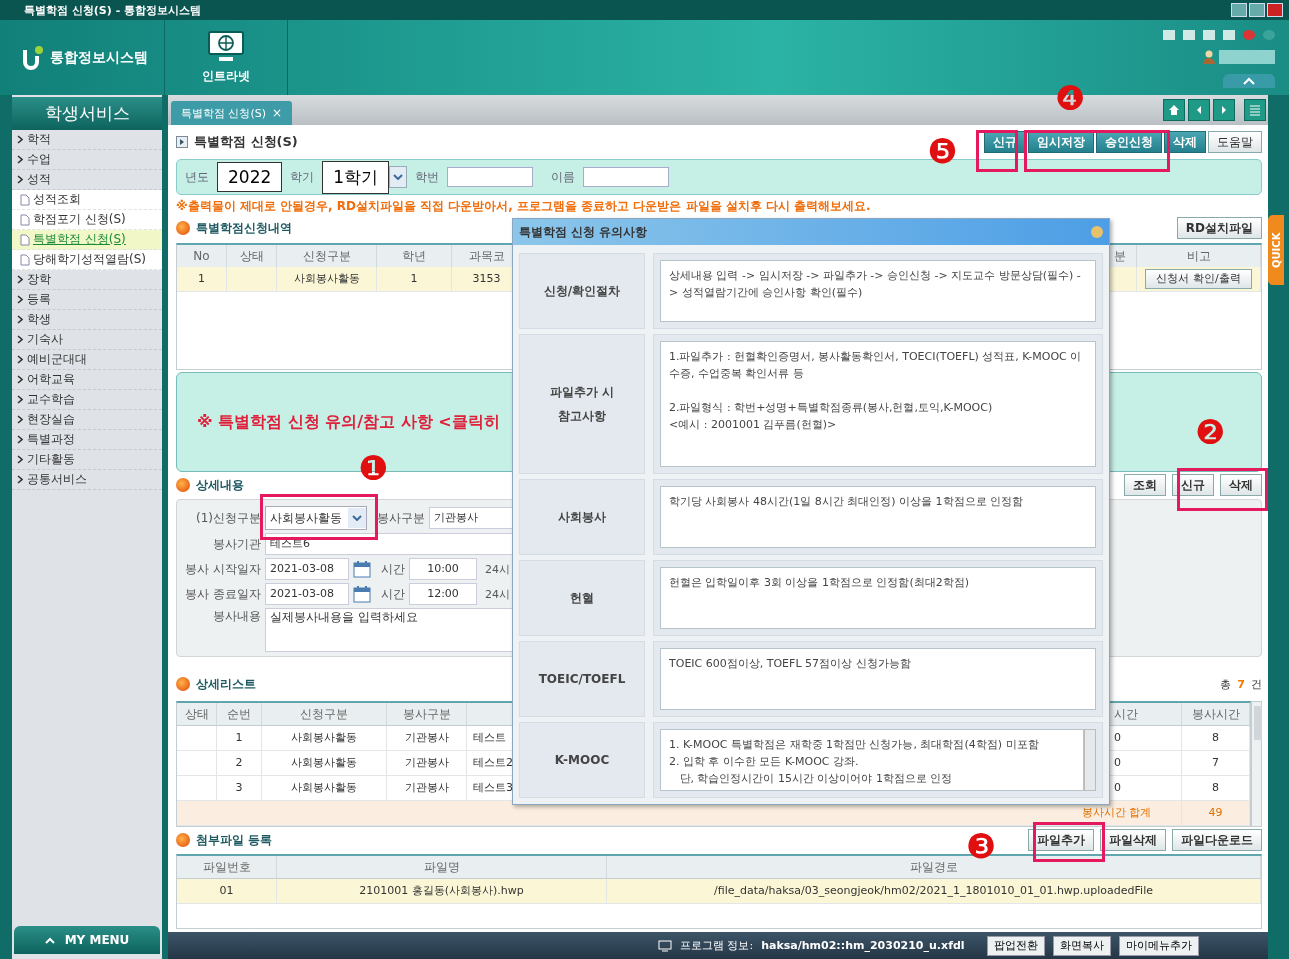 The image size is (1289, 959). Describe the element at coordinates (1185, 142) in the screenshot. I see `toolbar-button: 삭제` at that location.